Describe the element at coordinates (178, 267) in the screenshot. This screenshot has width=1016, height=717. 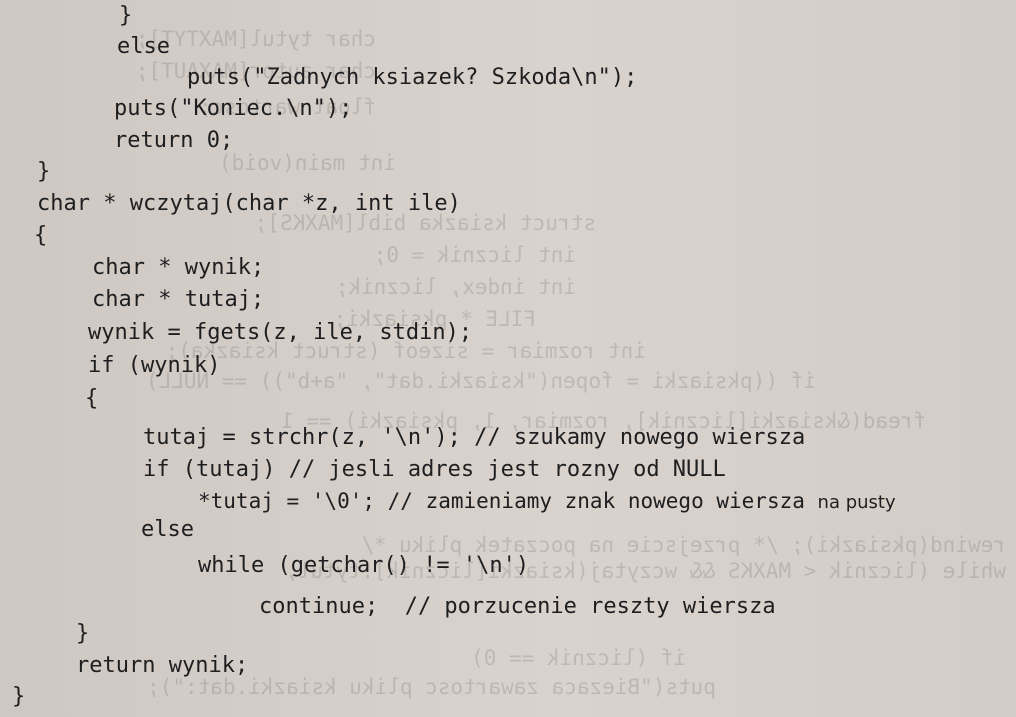
I see `code-line: char * wynik;` at that location.